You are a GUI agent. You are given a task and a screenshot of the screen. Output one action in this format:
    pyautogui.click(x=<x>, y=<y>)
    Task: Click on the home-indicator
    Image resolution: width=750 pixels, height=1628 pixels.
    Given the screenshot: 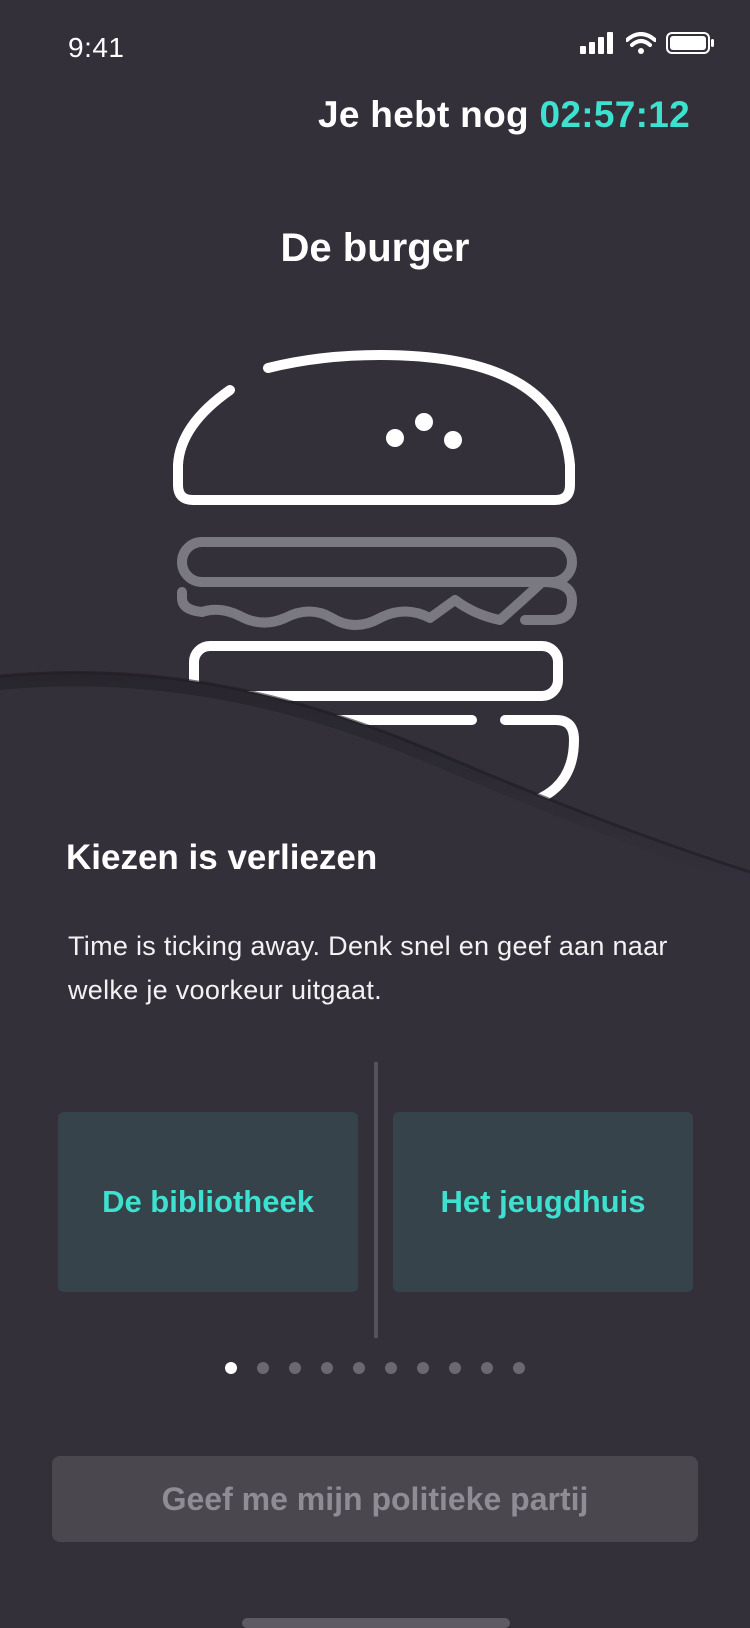 What is the action you would take?
    pyautogui.click(x=376, y=1623)
    